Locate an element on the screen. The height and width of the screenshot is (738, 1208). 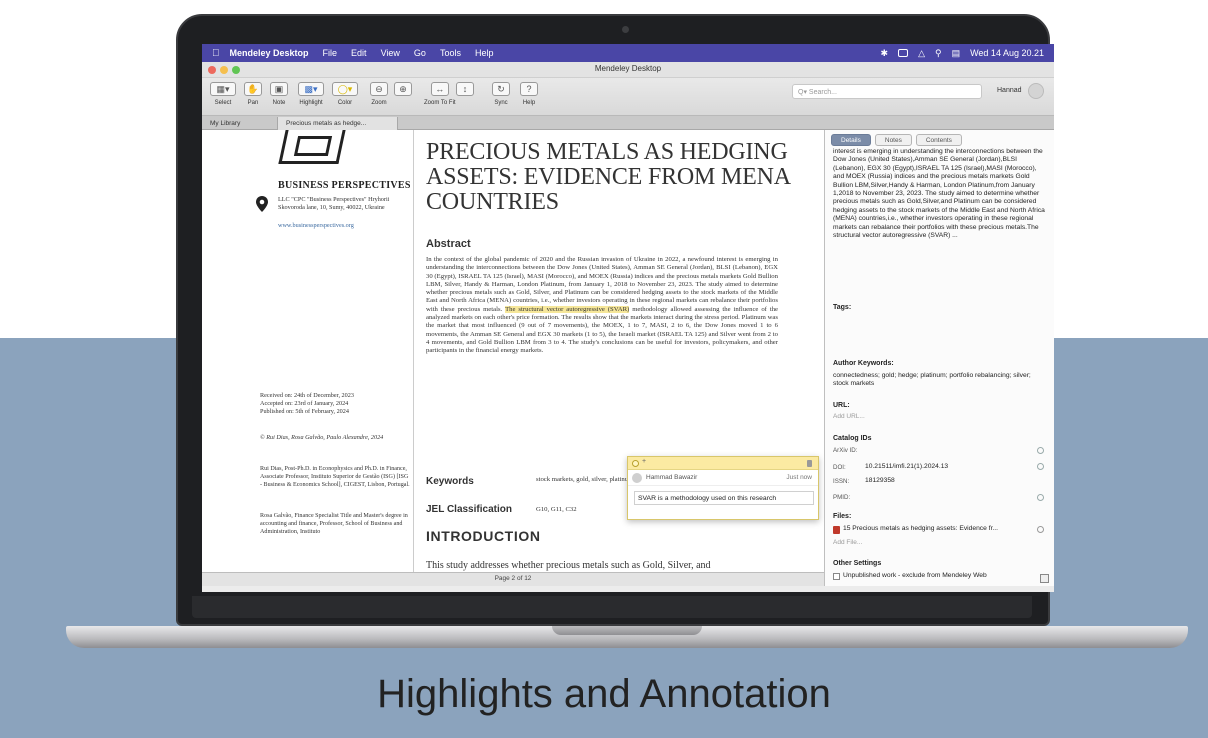
tab-notes: Notes is located at coordinates (893, 140).